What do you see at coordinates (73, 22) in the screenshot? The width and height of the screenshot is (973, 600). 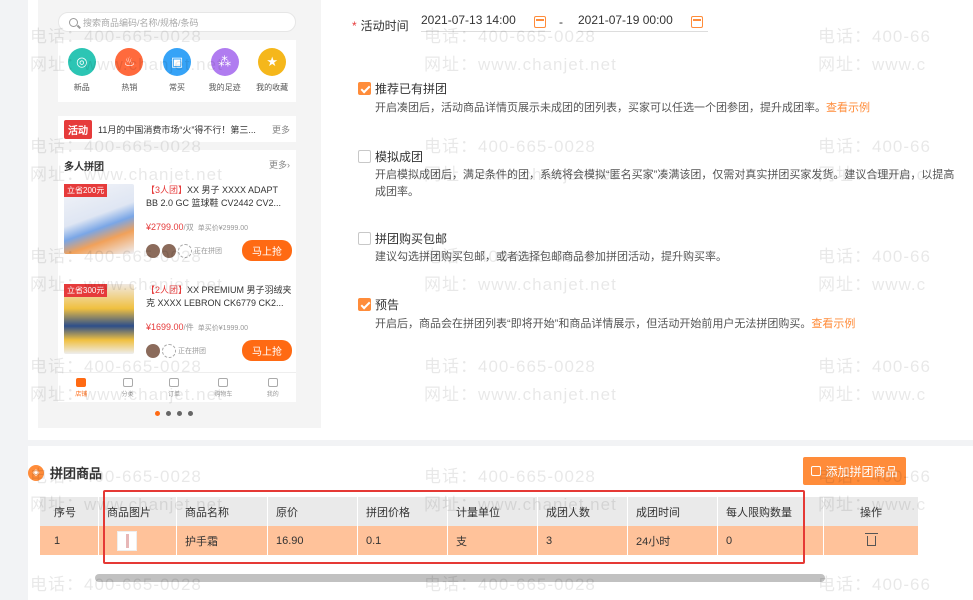 I see `search-icon` at bounding box center [73, 22].